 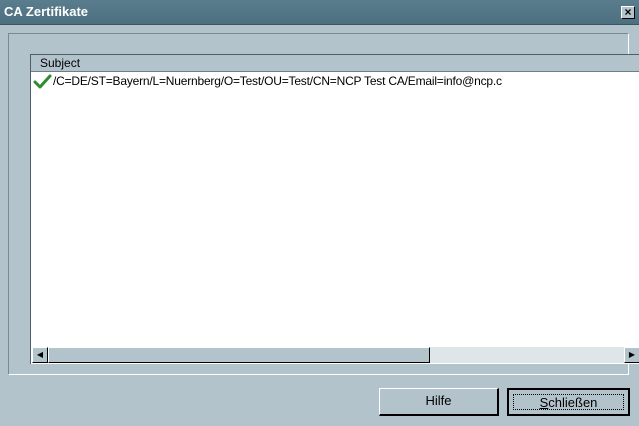 What do you see at coordinates (439, 402) in the screenshot?
I see `help-button: Hilfe` at bounding box center [439, 402].